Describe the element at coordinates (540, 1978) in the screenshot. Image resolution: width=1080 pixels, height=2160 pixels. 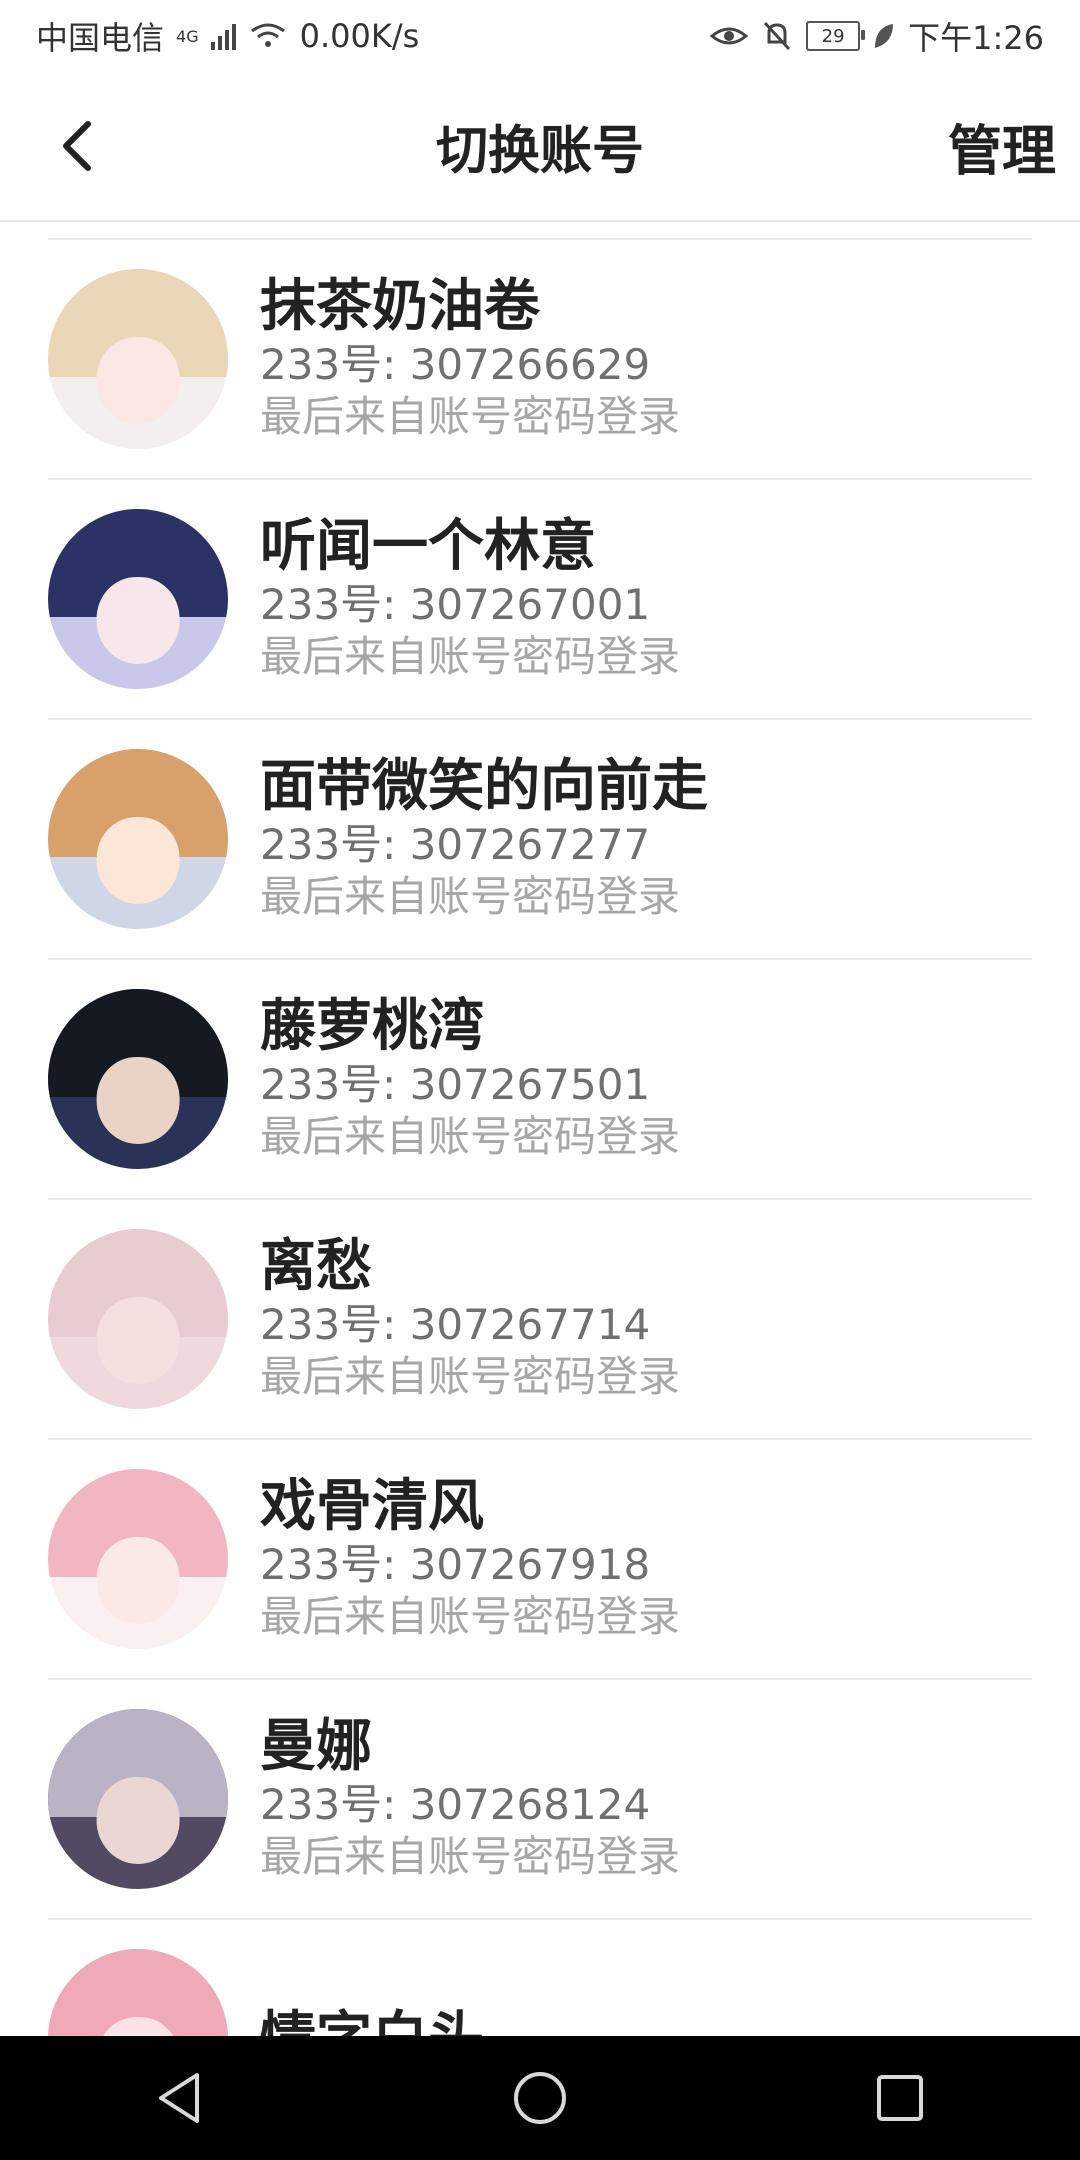
I see `account-item: 情字白头` at that location.